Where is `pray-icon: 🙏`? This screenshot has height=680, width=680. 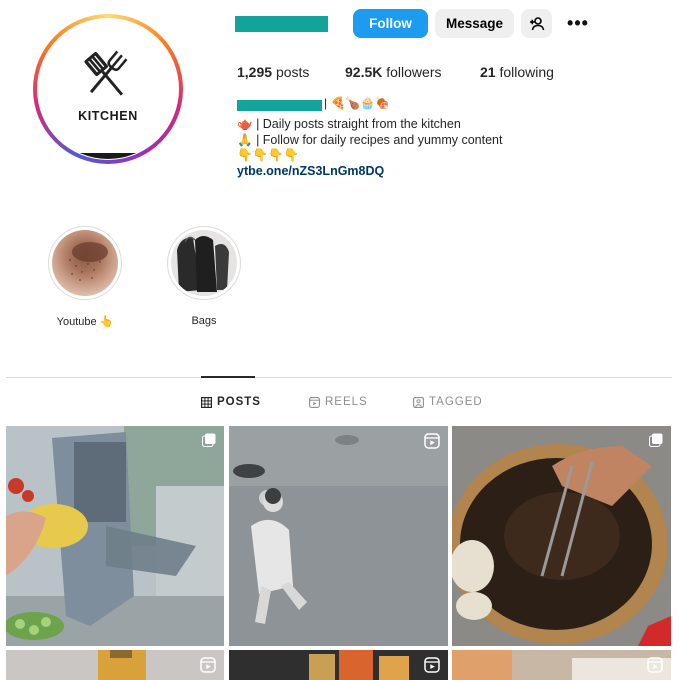 pray-icon: 🙏 is located at coordinates (245, 140).